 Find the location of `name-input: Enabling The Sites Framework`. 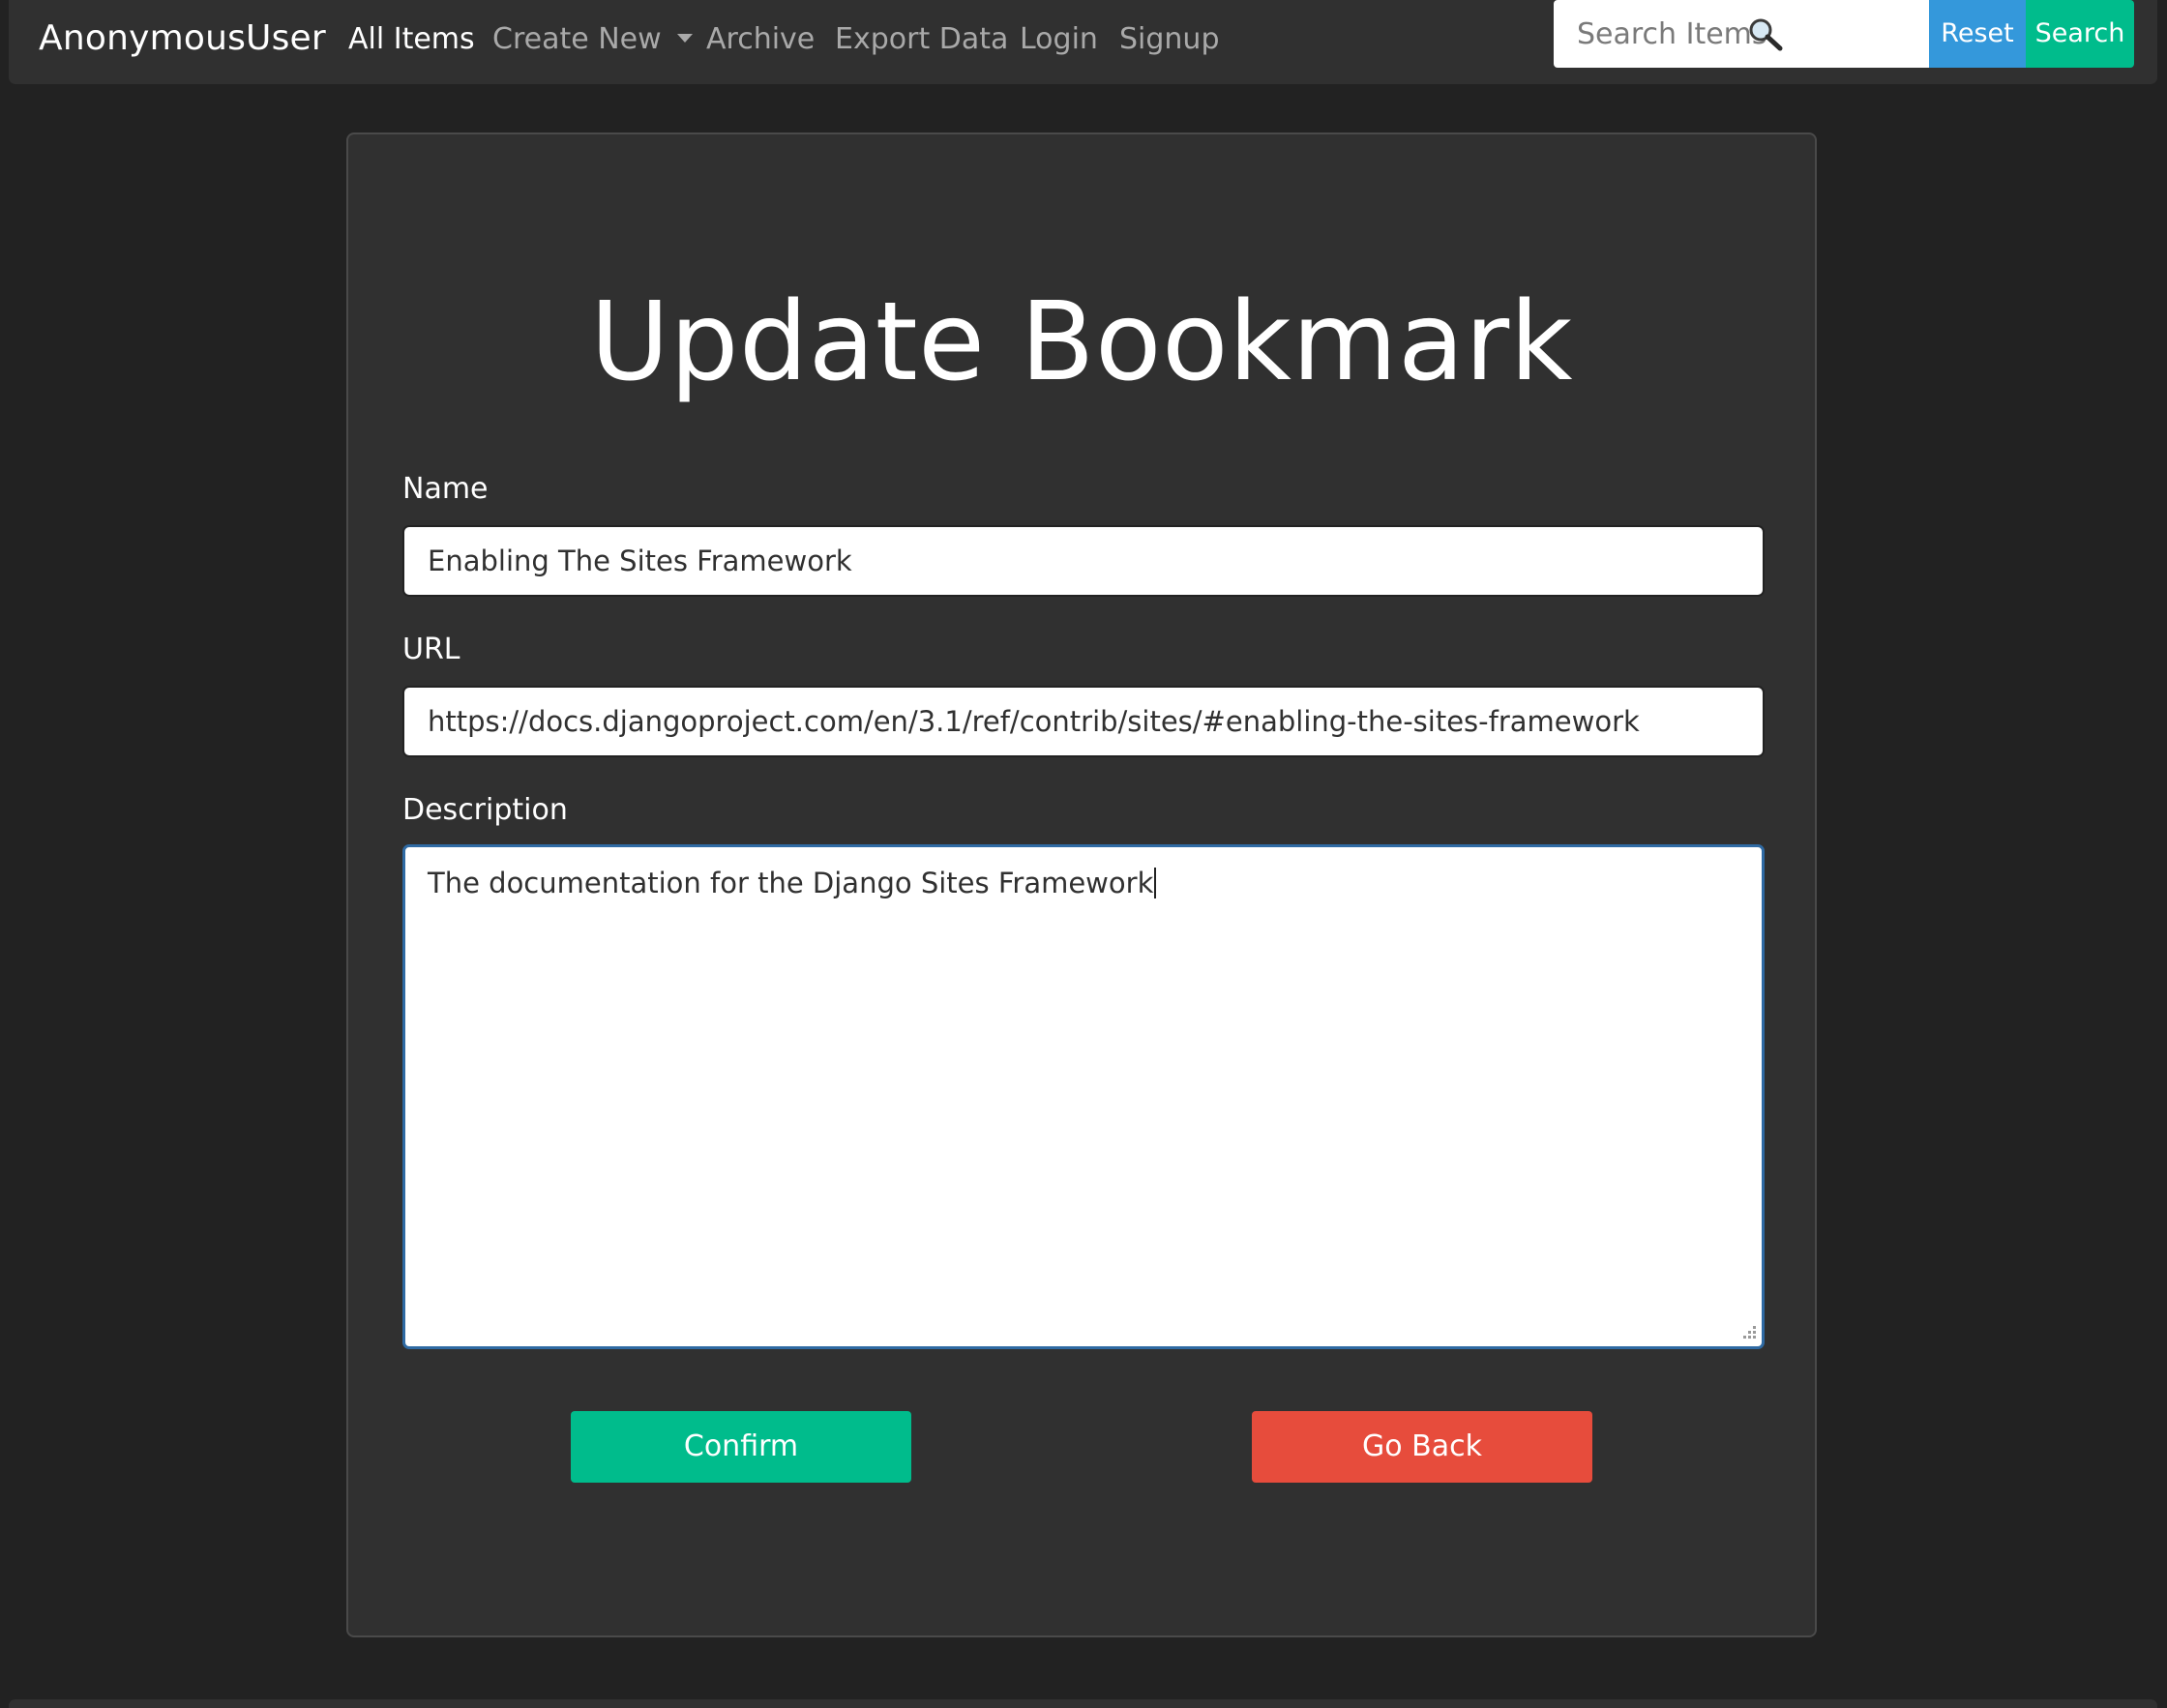

name-input: Enabling The Sites Framework is located at coordinates (1083, 561).